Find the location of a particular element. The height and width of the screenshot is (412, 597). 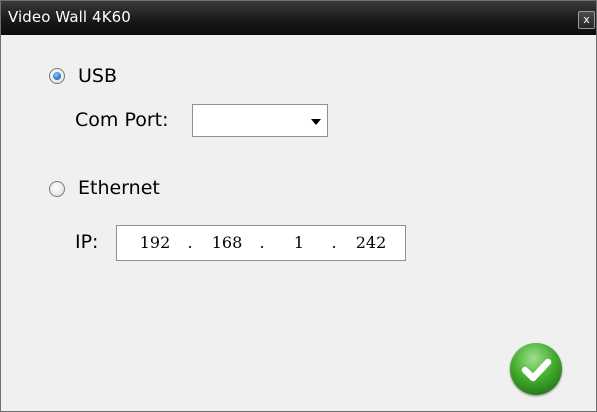

com-port-dropdown is located at coordinates (260, 120).